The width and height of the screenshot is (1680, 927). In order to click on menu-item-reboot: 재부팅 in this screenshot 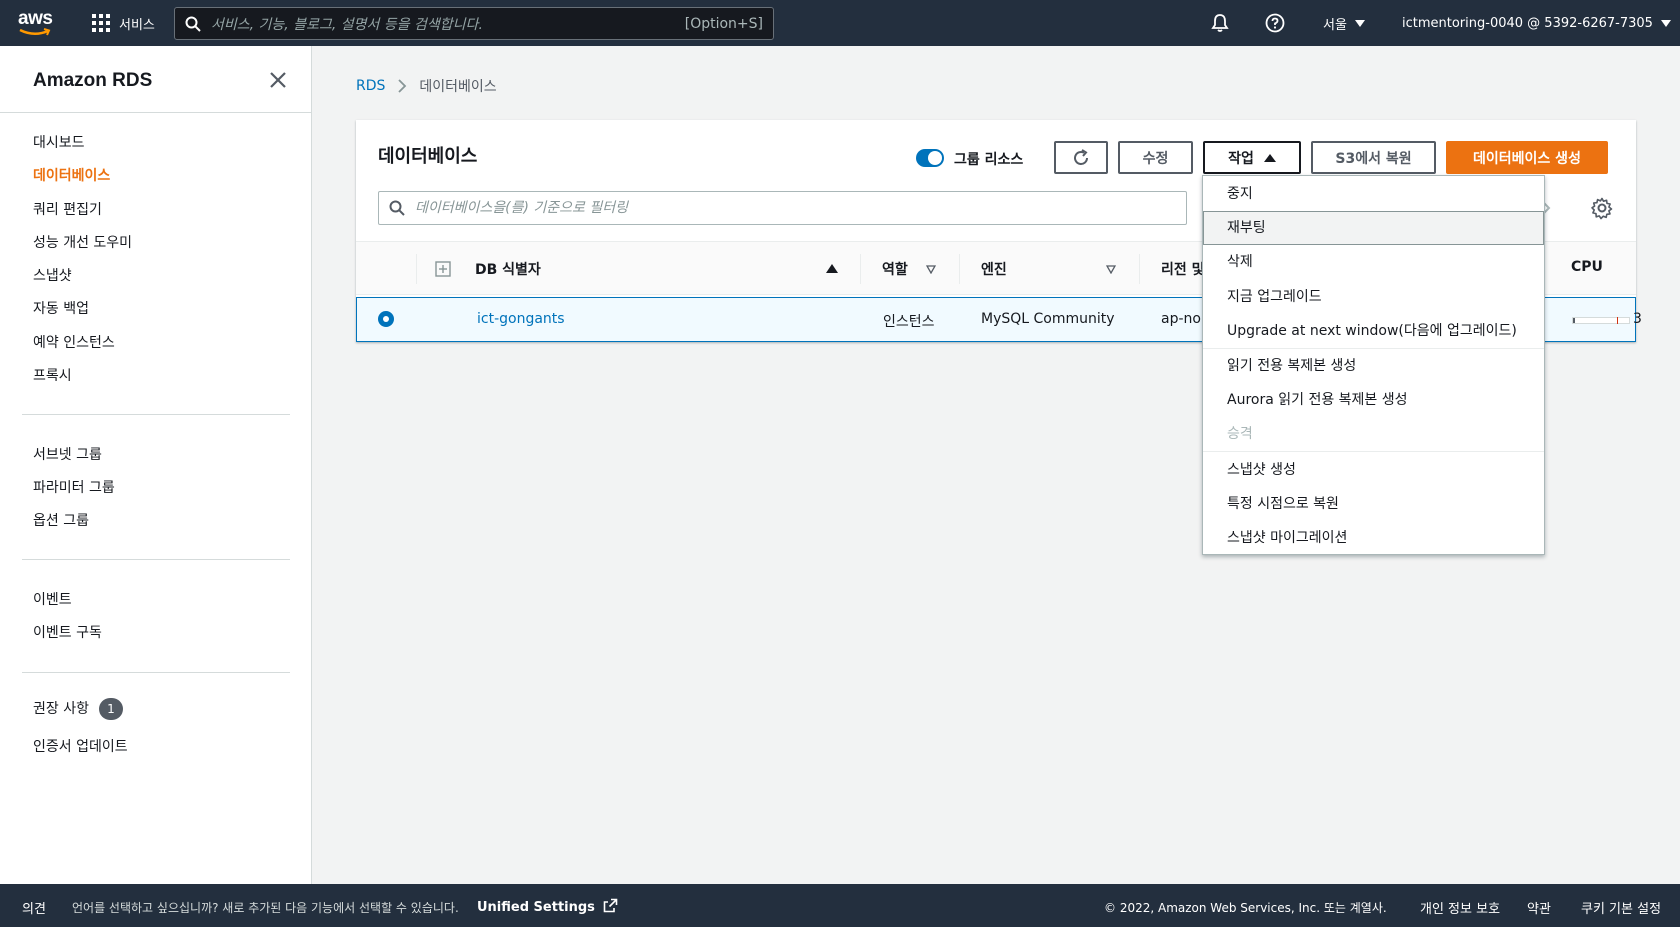, I will do `click(1373, 228)`.